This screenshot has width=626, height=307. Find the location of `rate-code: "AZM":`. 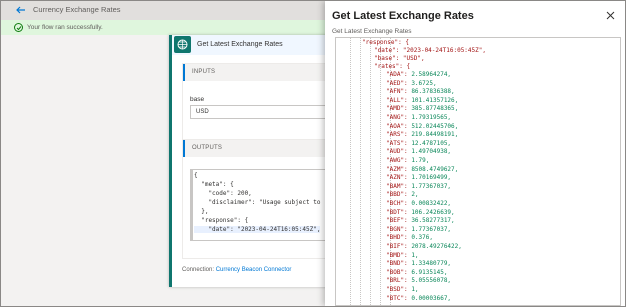

rate-code: "AZM": is located at coordinates (397, 169).